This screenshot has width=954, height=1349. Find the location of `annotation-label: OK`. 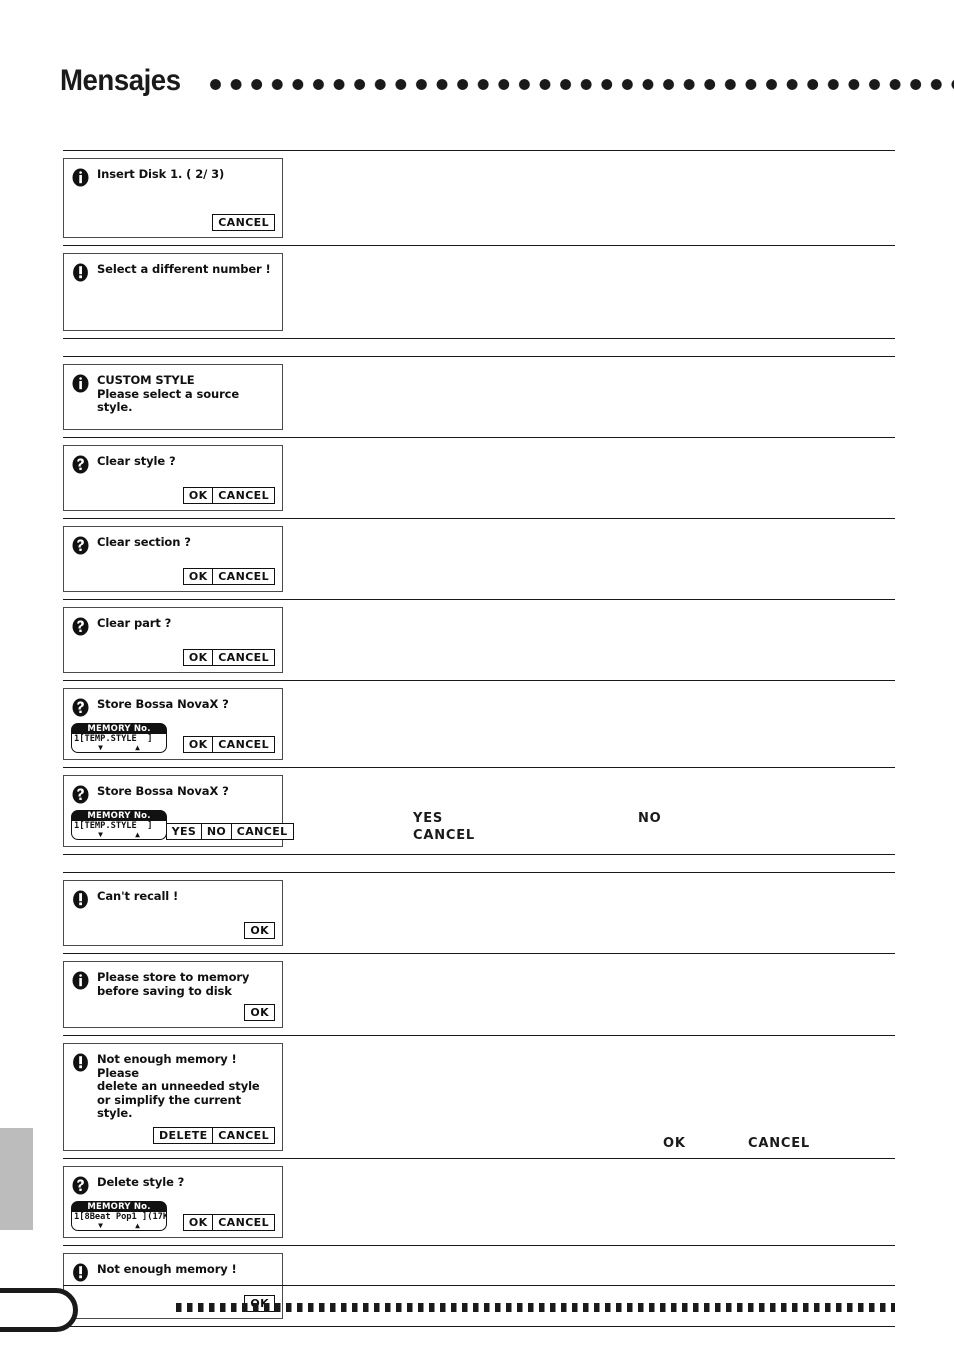

annotation-label: OK is located at coordinates (674, 1143).